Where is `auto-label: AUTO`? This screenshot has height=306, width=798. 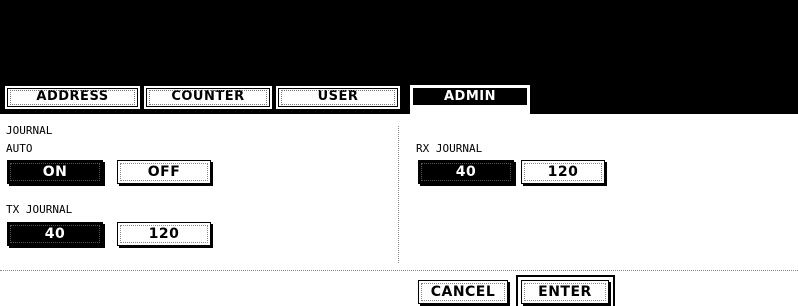 auto-label: AUTO is located at coordinates (19, 148).